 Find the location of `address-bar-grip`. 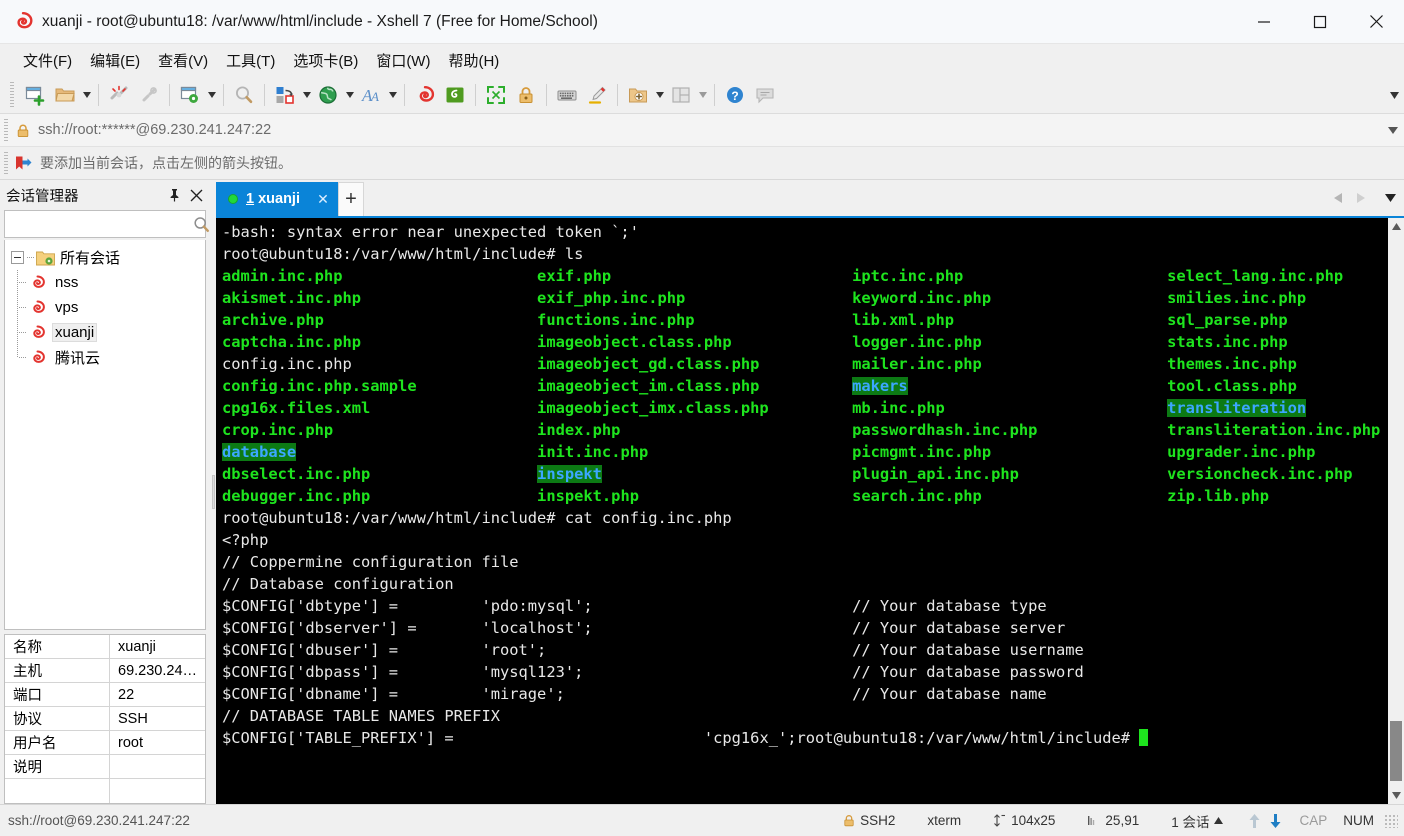

address-bar-grip is located at coordinates (6, 130).